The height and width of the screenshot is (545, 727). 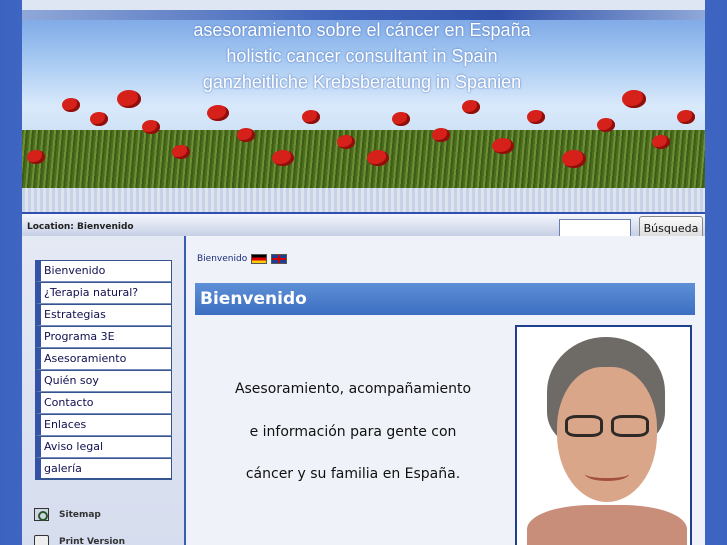 What do you see at coordinates (103, 315) in the screenshot?
I see `sidebar-item-estrategias: Estrategias` at bounding box center [103, 315].